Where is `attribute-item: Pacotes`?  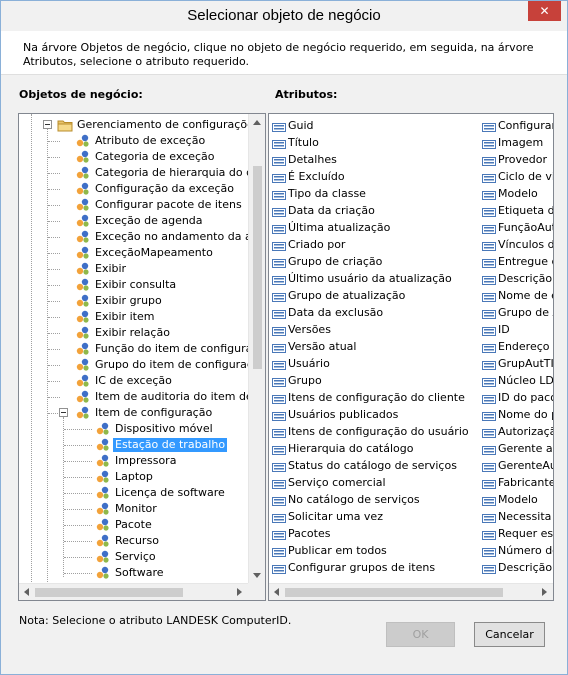
attribute-item: Pacotes is located at coordinates (374, 534).